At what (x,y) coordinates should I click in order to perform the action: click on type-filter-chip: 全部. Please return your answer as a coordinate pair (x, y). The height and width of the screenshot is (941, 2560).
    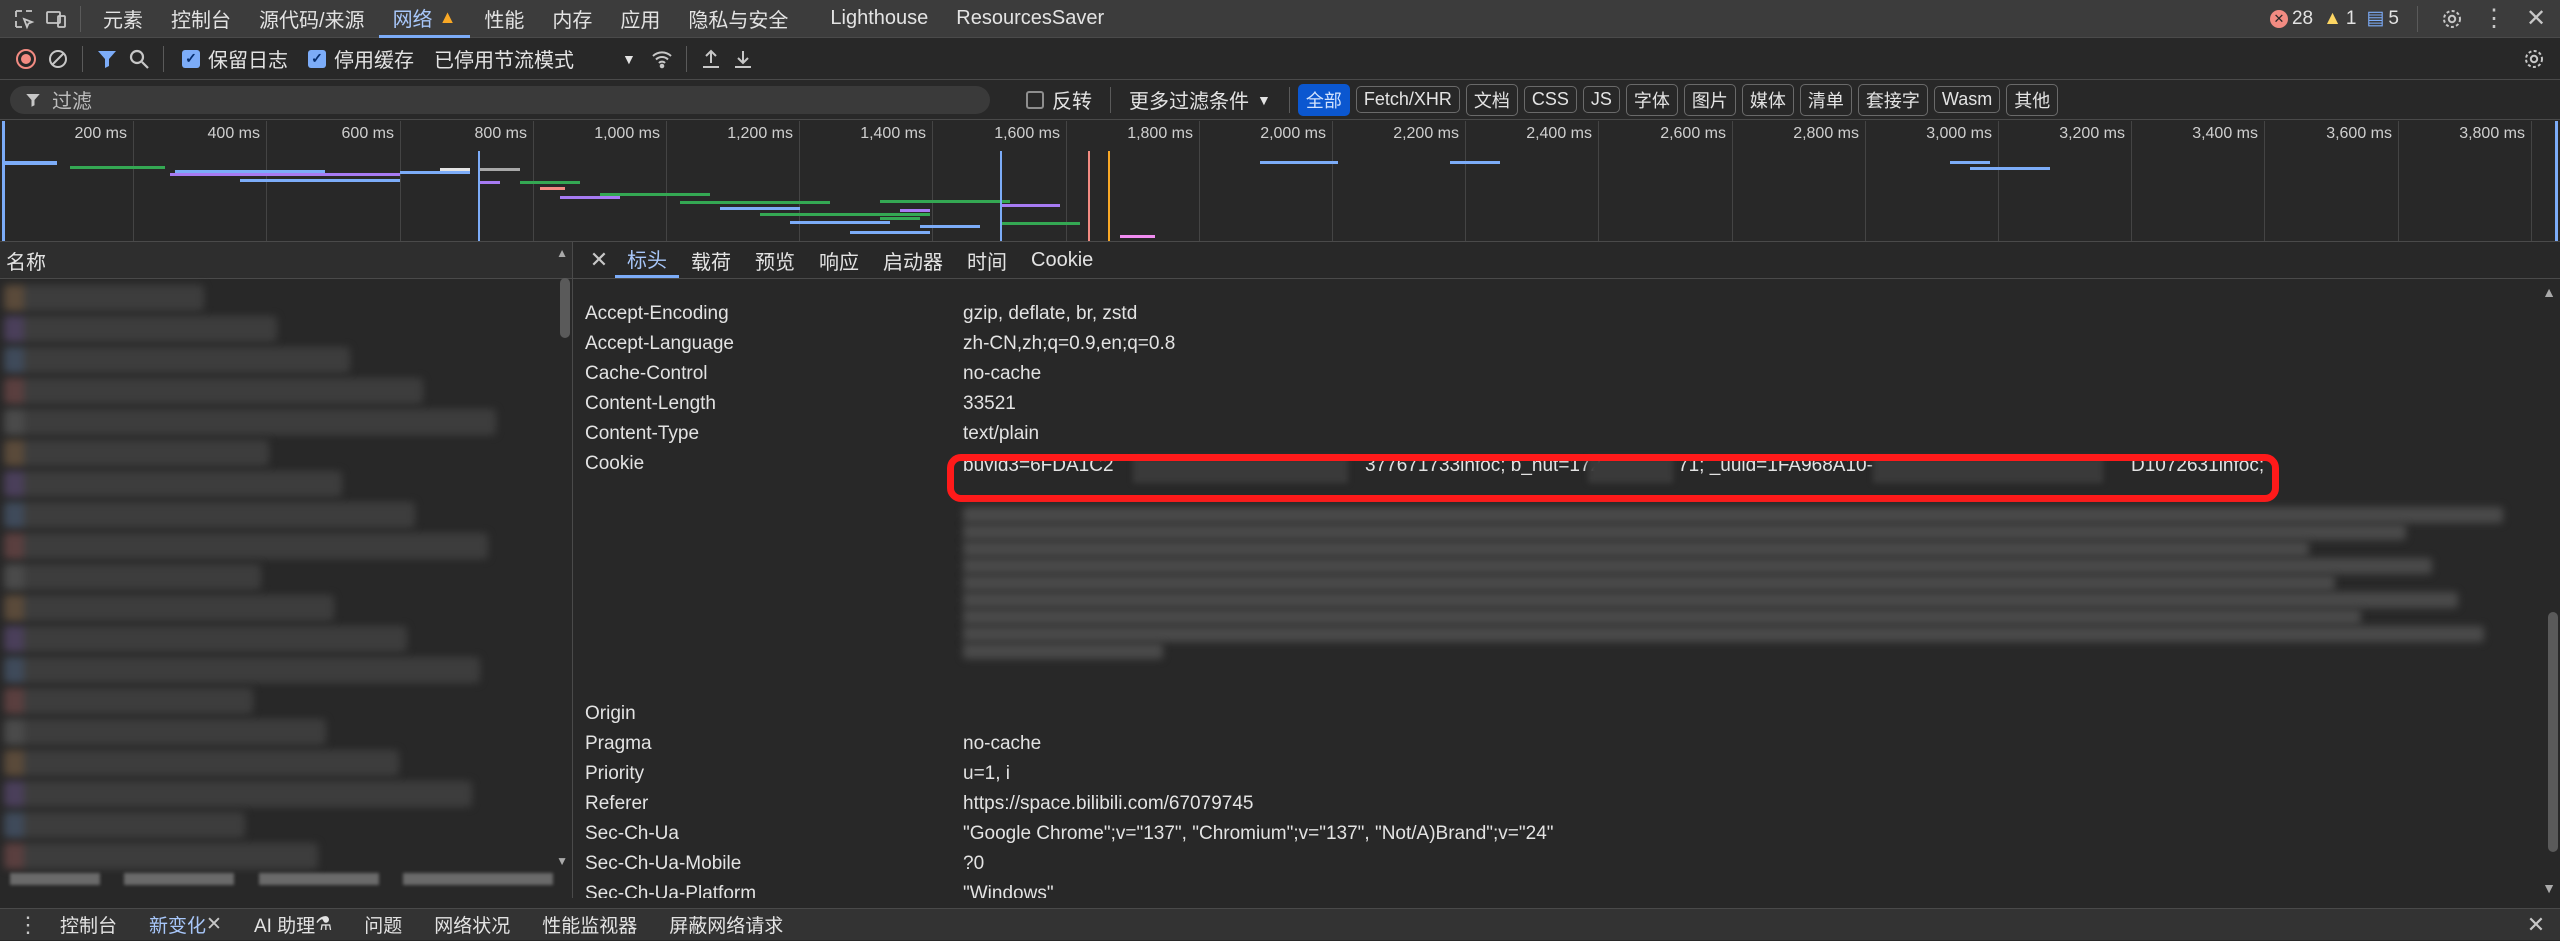
    Looking at the image, I should click on (1323, 99).